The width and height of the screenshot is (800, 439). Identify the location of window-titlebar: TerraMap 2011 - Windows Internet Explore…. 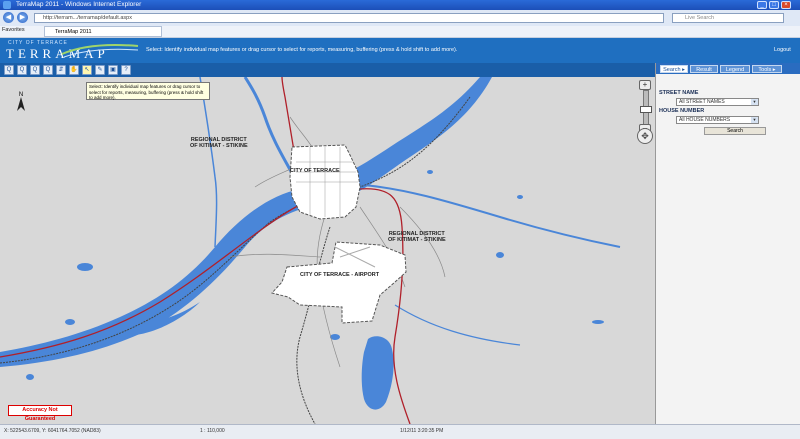
(400, 5).